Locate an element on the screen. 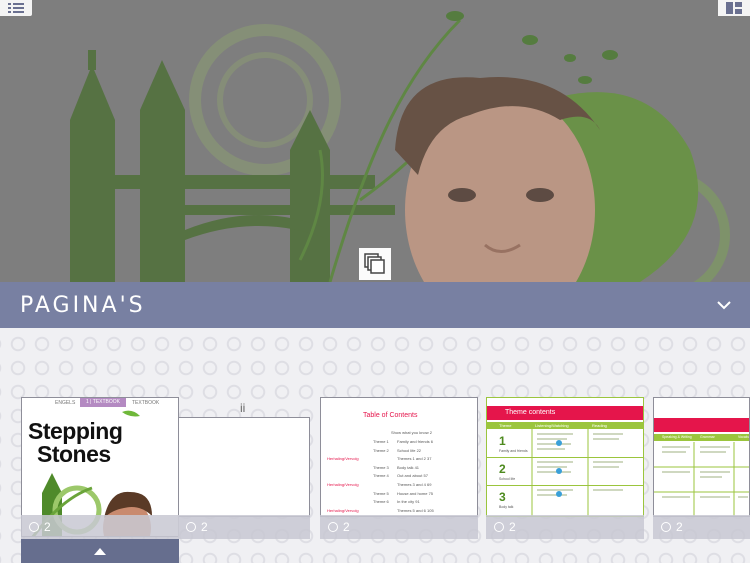 This screenshot has height=563, width=750. toc-row: Theme 3 Body talk 41 is located at coordinates (396, 467).